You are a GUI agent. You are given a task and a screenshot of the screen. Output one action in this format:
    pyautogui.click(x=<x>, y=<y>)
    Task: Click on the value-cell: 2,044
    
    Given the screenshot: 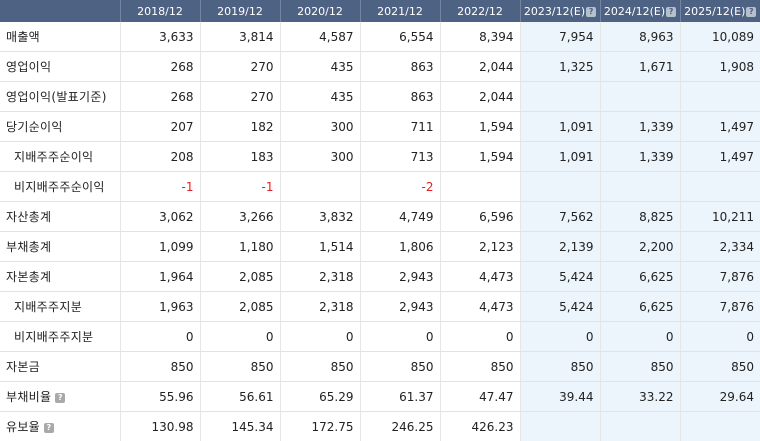 What is the action you would take?
    pyautogui.click(x=479, y=96)
    